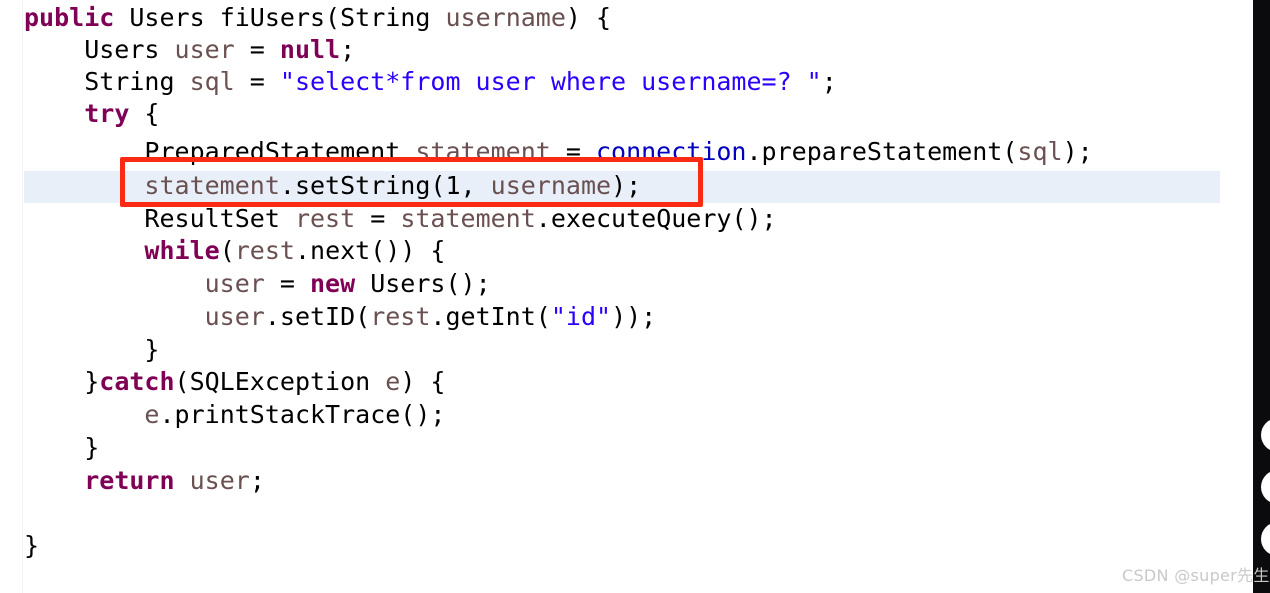 This screenshot has width=1270, height=593. What do you see at coordinates (581, 316) in the screenshot?
I see `code-token: "id"` at bounding box center [581, 316].